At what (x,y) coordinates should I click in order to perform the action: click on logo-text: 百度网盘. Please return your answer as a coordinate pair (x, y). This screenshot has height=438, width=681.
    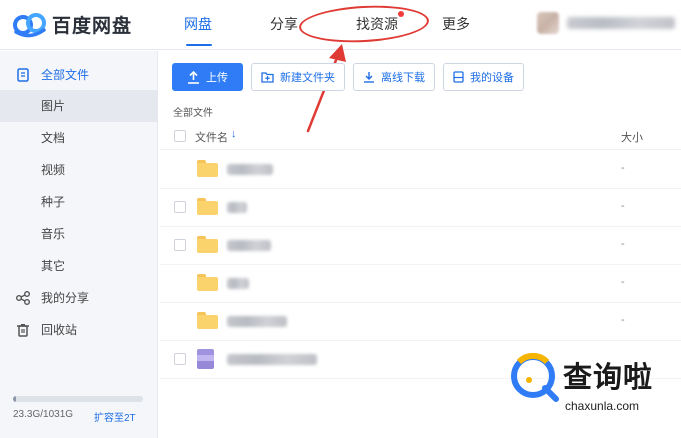
    Looking at the image, I should click on (92, 26).